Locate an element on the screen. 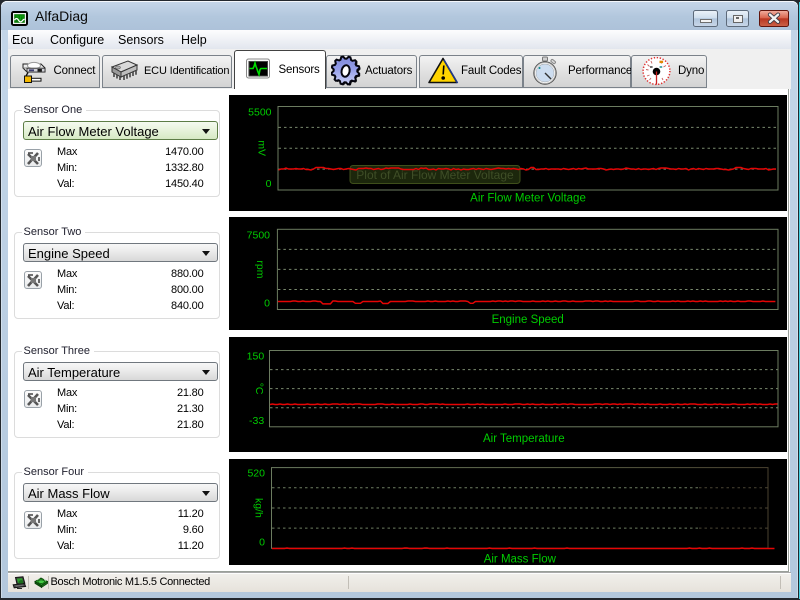 This screenshot has height=600, width=800. svg-text: 7500 is located at coordinates (259, 235).